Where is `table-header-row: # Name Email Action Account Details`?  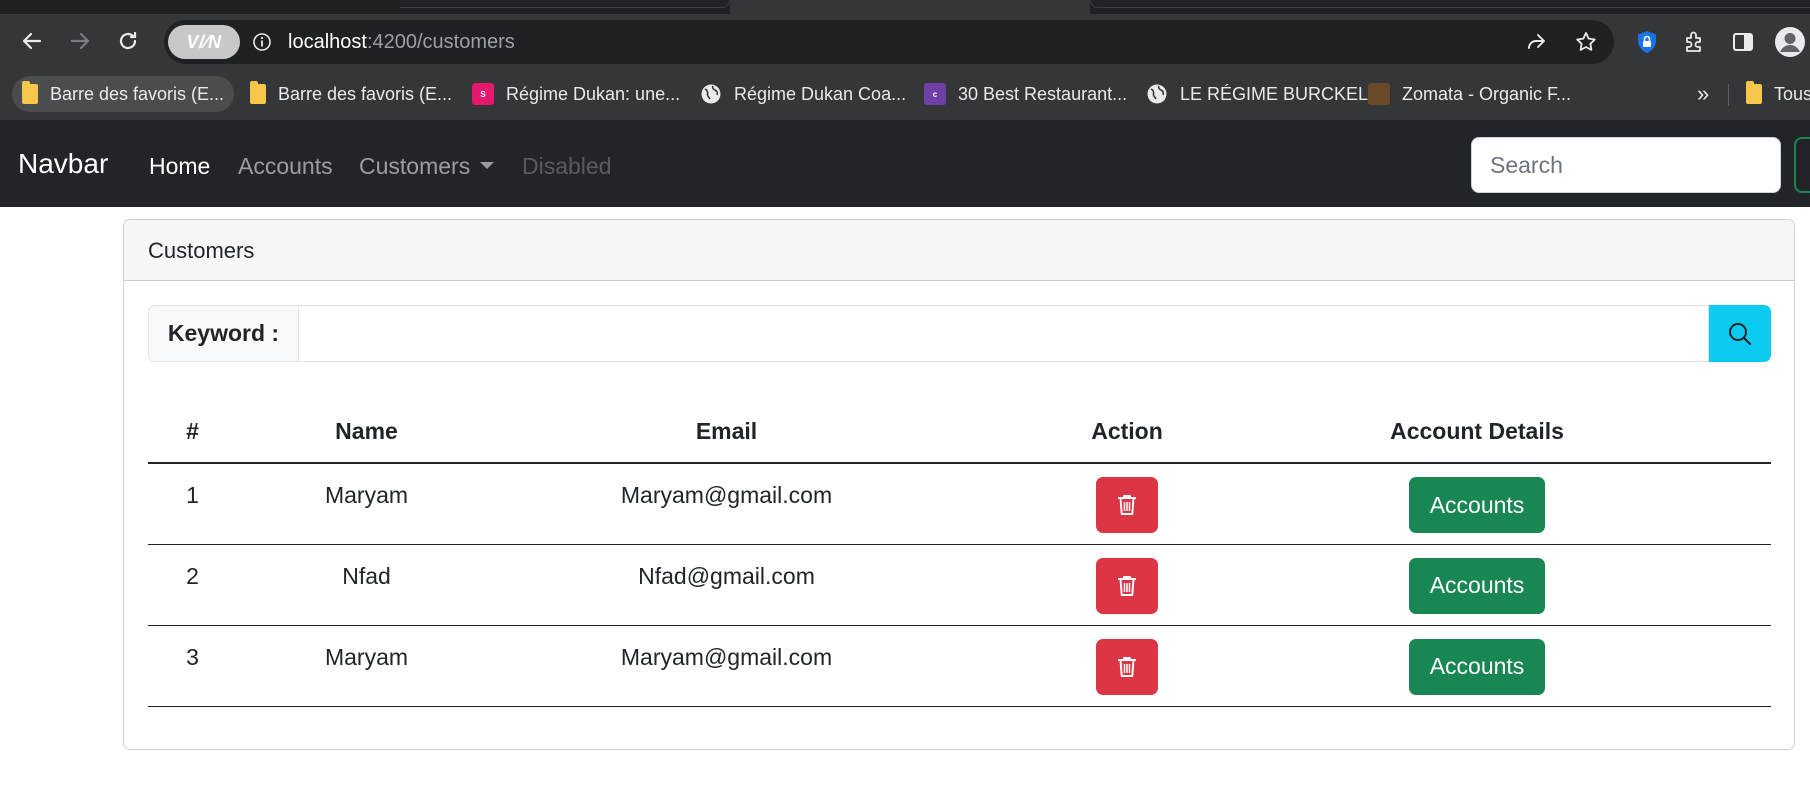 table-header-row: # Name Email Action Account Details is located at coordinates (959, 432).